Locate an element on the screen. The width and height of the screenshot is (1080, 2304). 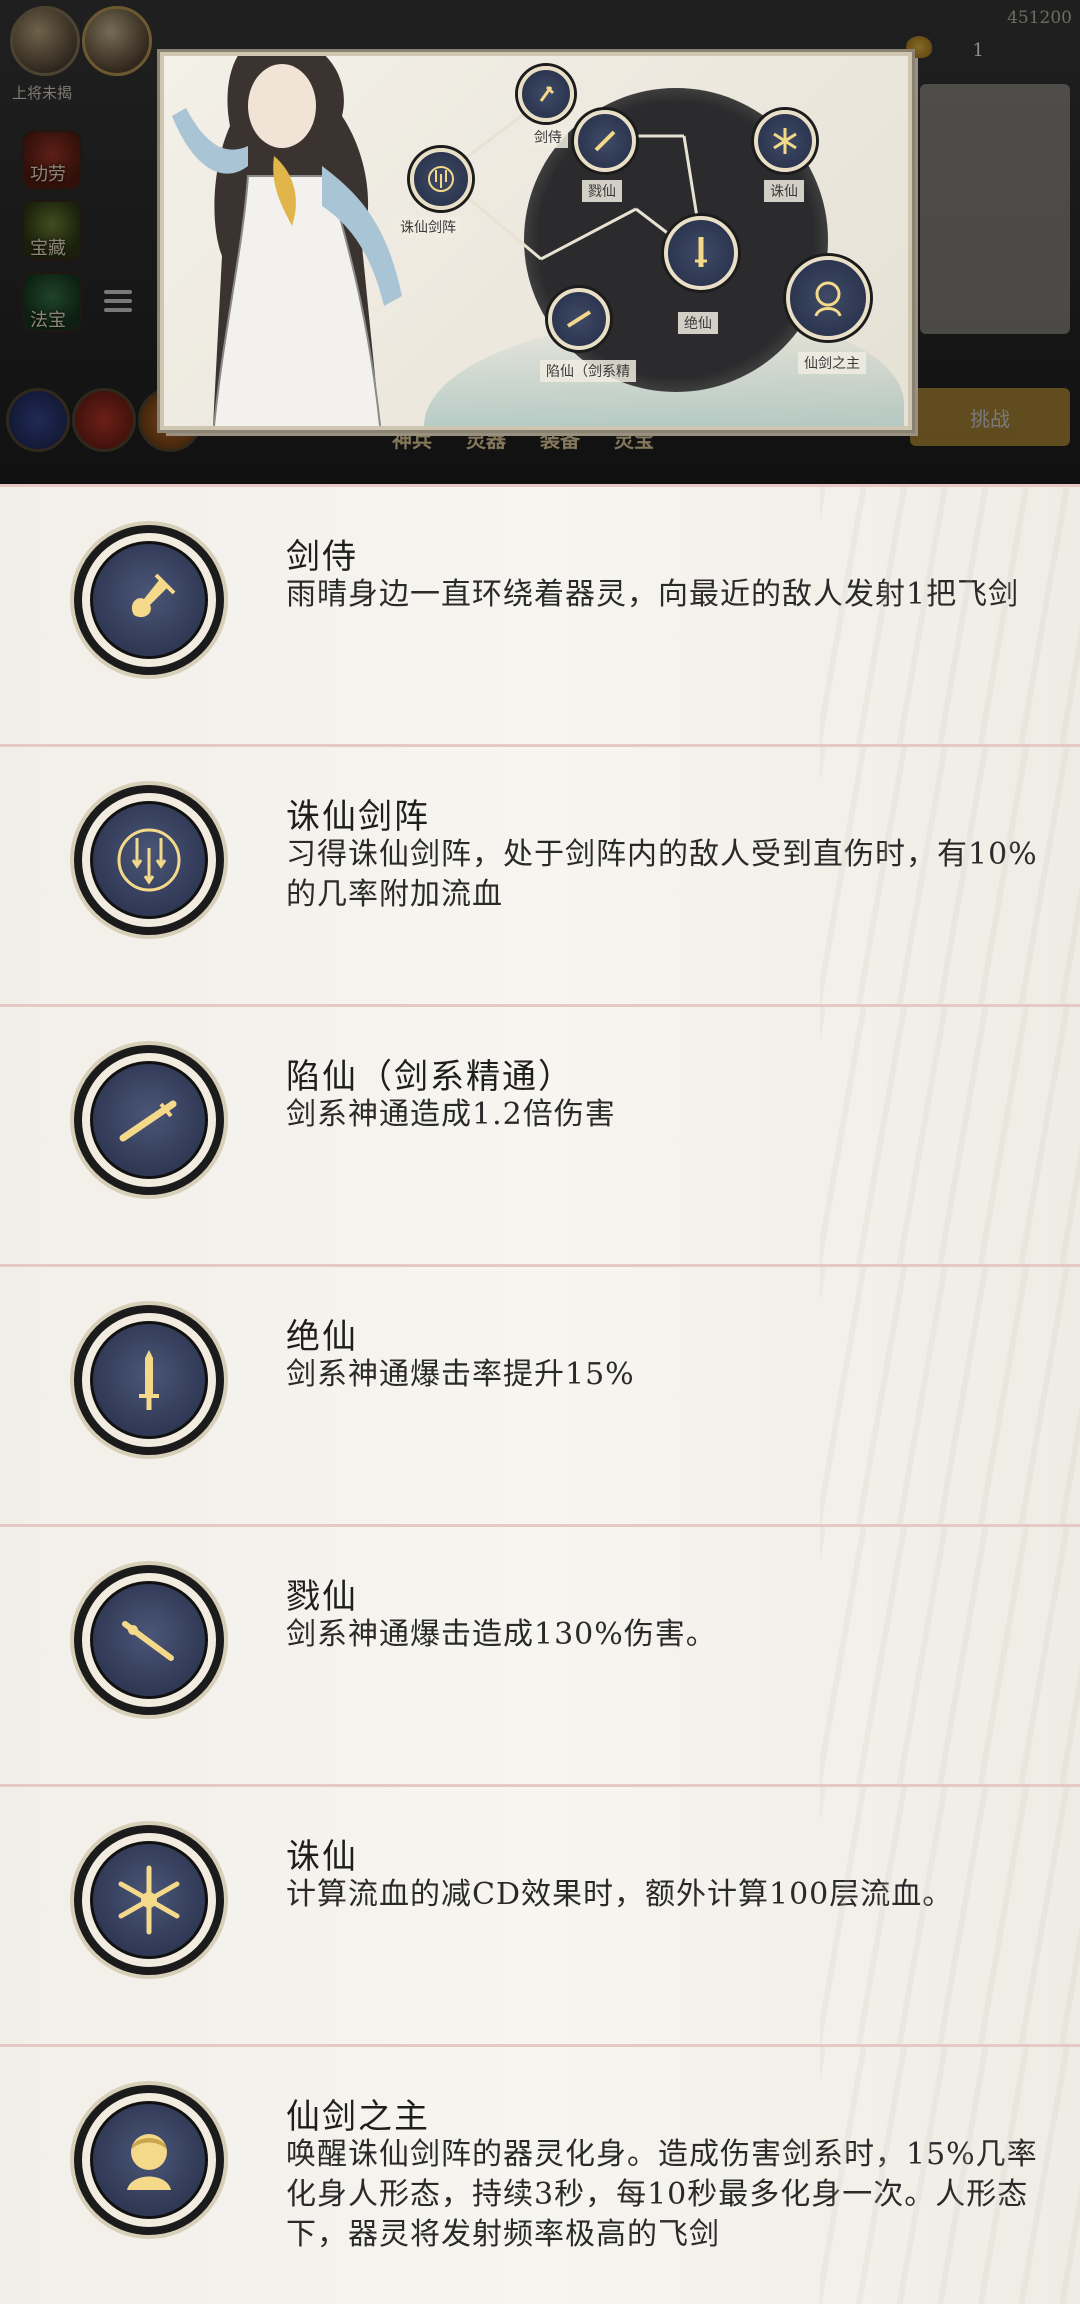
skill-name: 绝仙 is located at coordinates (322, 1337).